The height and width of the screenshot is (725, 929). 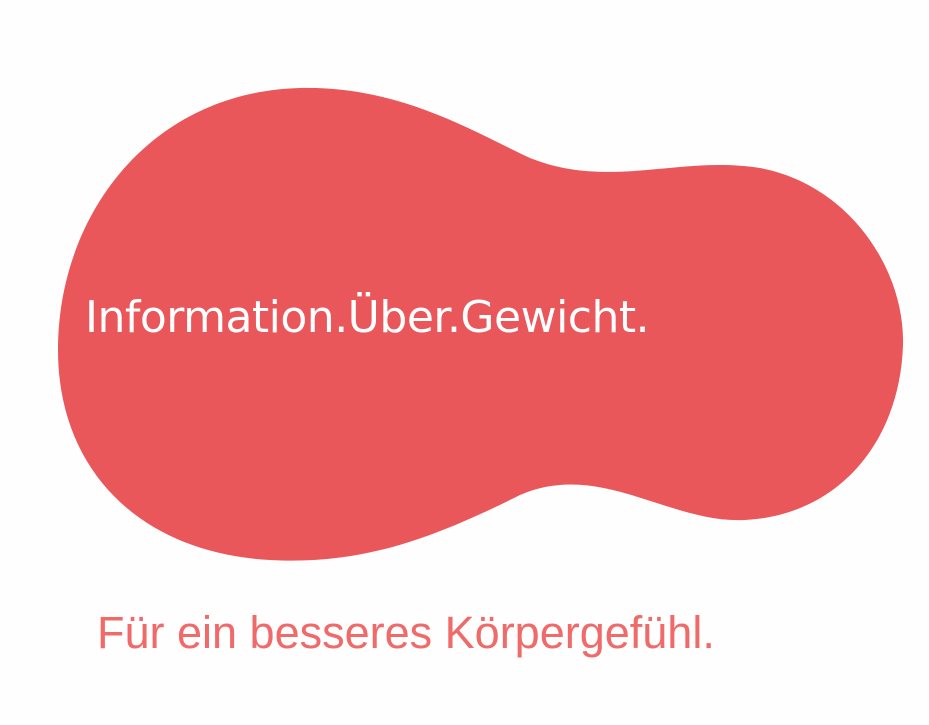 What do you see at coordinates (406, 632) in the screenshot?
I see `logo-tagline: Für ein besseres Körpergefühl.` at bounding box center [406, 632].